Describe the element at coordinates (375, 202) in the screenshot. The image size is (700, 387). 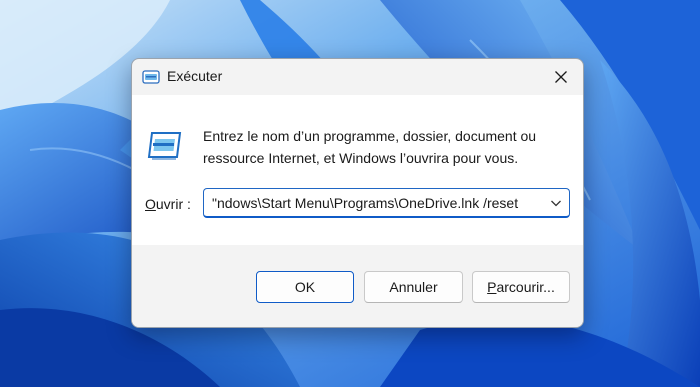
I see `open-input` at that location.